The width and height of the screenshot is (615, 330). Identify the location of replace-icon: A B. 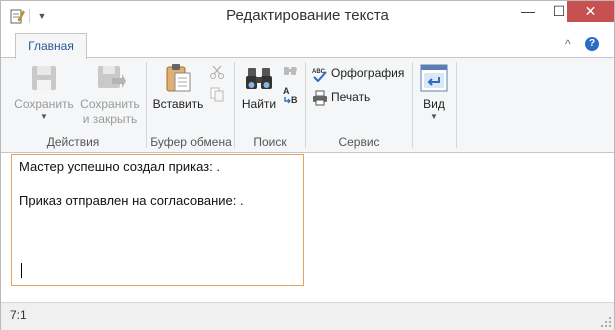
(291, 95).